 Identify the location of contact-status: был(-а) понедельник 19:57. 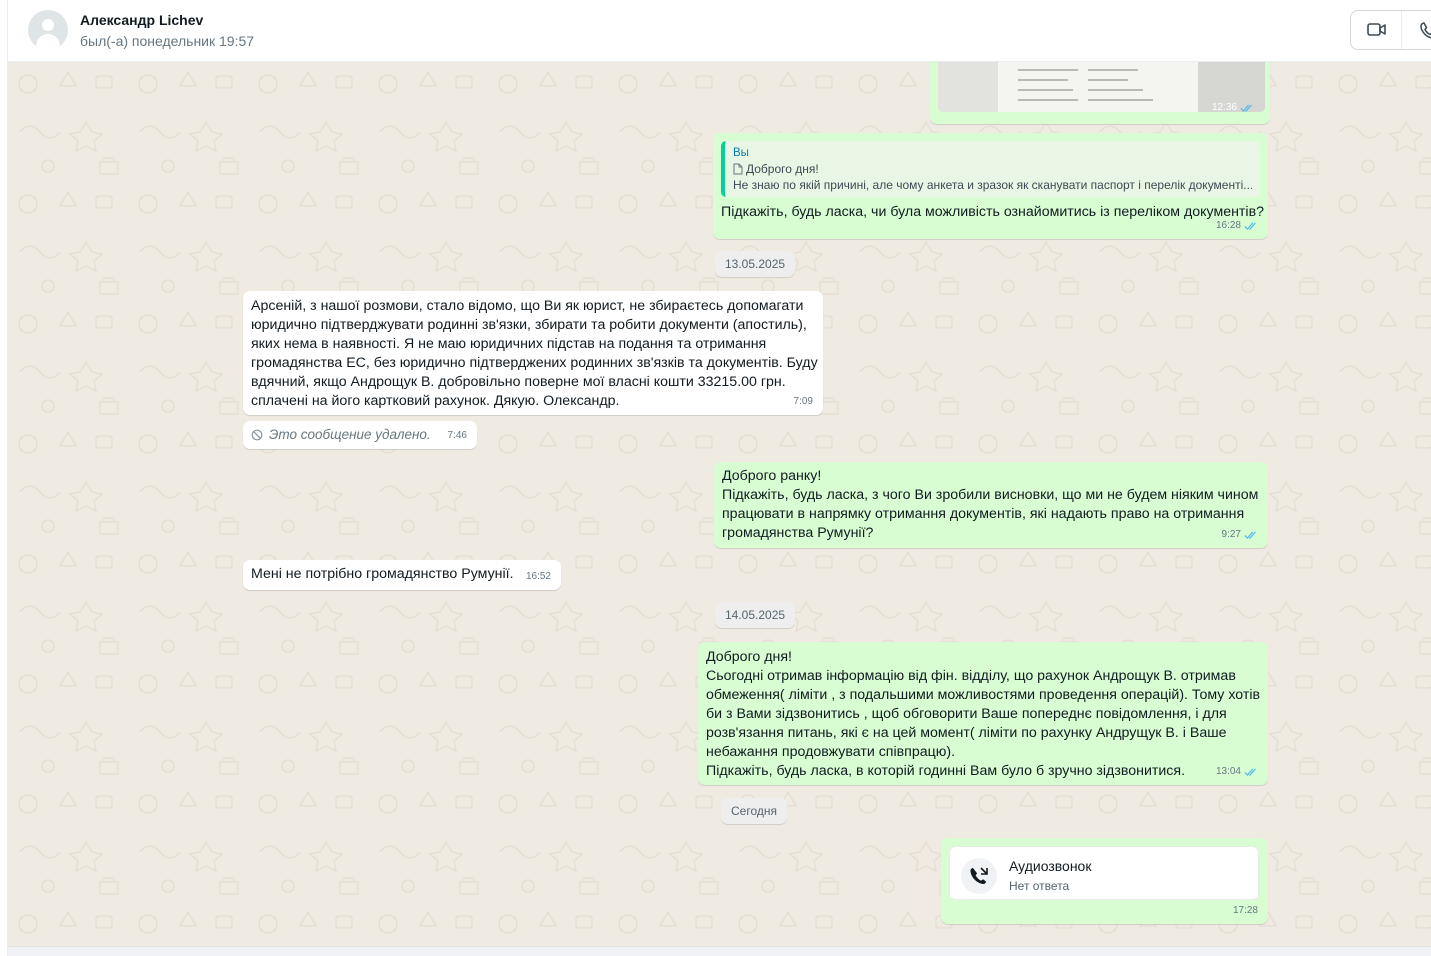
(167, 41).